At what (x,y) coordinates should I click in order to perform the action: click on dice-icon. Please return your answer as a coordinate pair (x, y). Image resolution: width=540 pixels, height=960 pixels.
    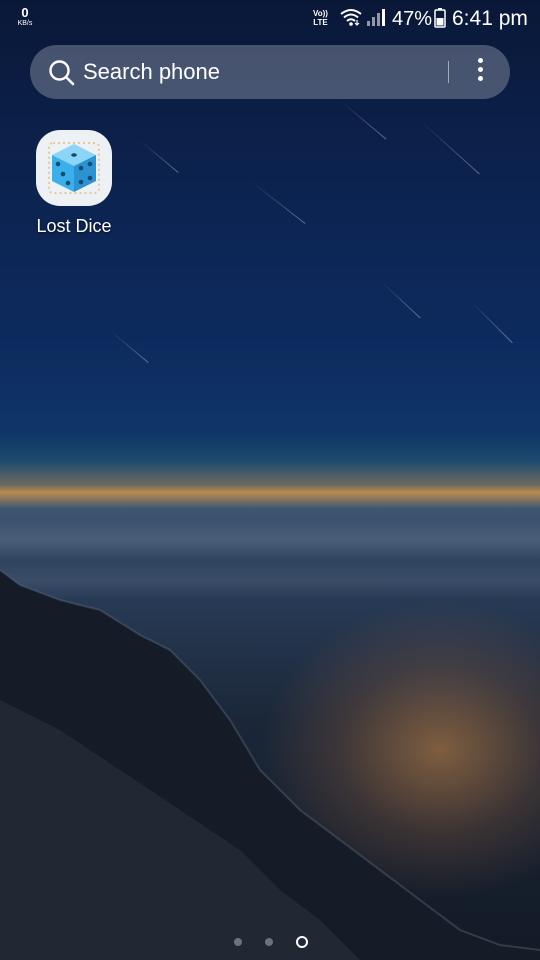
    Looking at the image, I should click on (74, 168).